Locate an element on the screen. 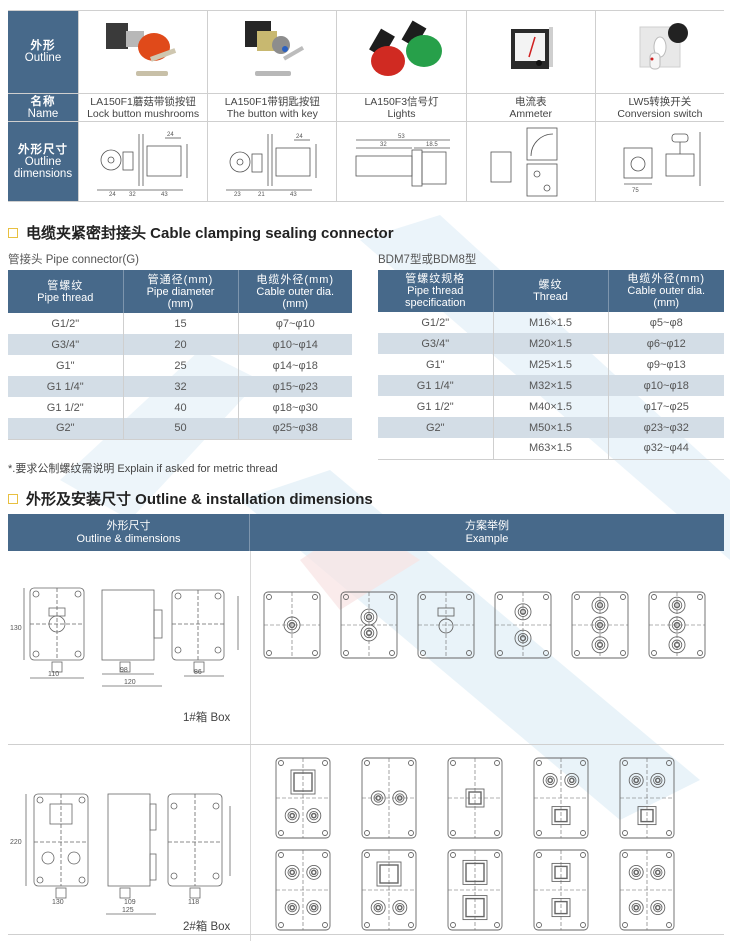 The height and width of the screenshot is (944, 730). table-cell: φ6~φ12 is located at coordinates (666, 343).